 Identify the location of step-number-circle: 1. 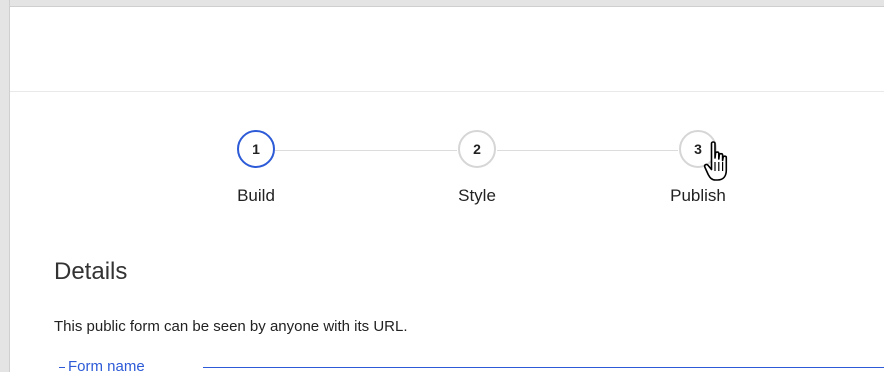
(256, 149).